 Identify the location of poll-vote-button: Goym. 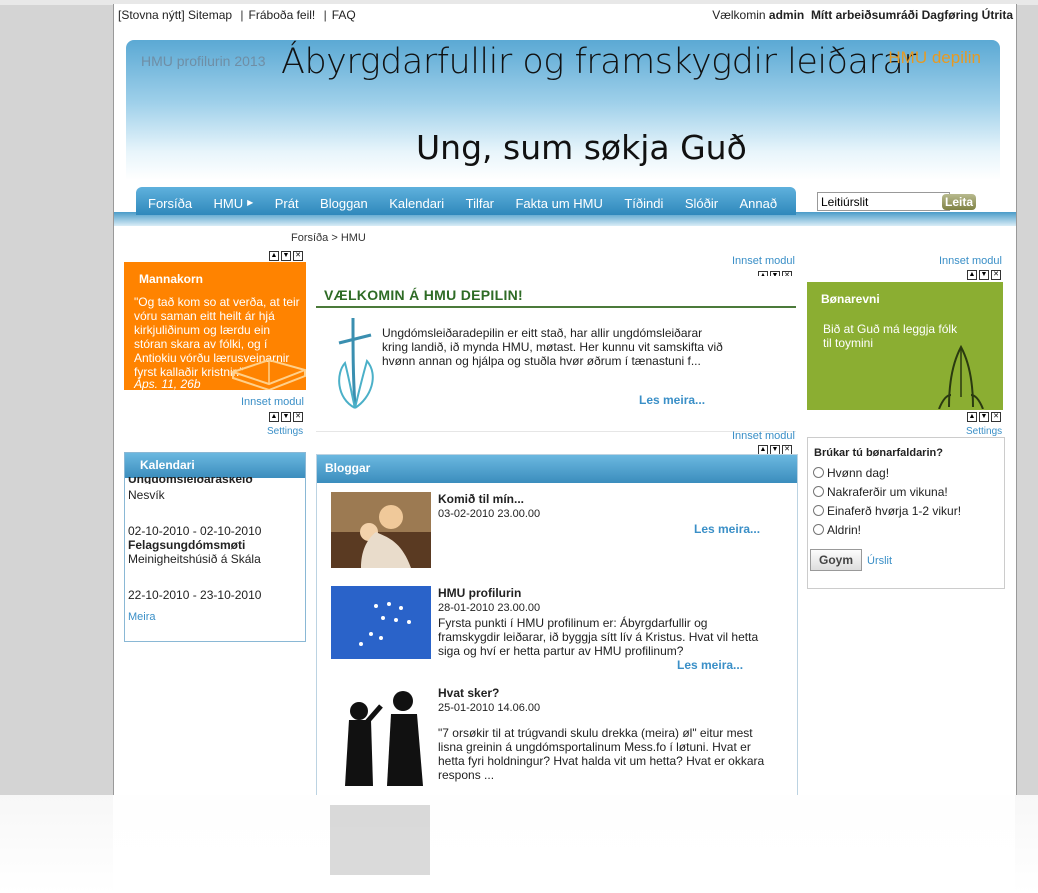
(836, 560).